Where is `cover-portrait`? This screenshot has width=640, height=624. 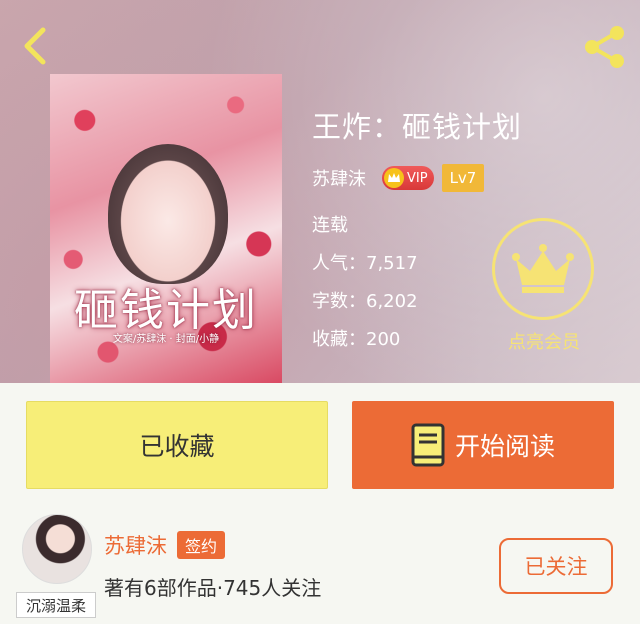
cover-portrait is located at coordinates (168, 214).